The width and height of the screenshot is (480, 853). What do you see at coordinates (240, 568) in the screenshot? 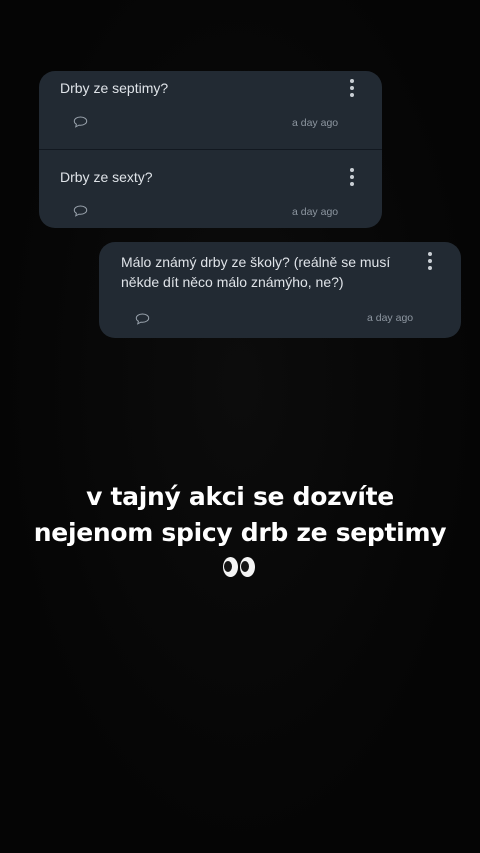
I see `eyes-emoji-icon` at bounding box center [240, 568].